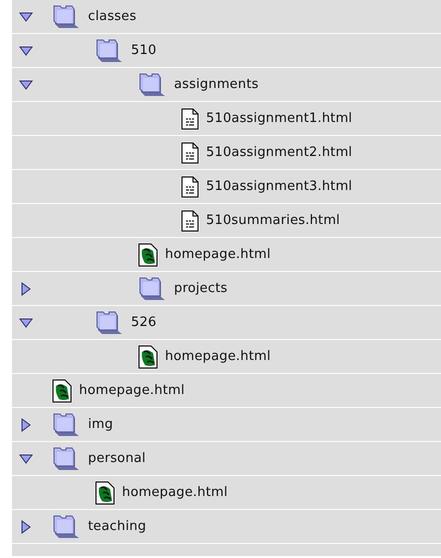 Image resolution: width=441 pixels, height=558 pixels. What do you see at coordinates (273, 220) in the screenshot?
I see `file-name: 510summaries.html` at bounding box center [273, 220].